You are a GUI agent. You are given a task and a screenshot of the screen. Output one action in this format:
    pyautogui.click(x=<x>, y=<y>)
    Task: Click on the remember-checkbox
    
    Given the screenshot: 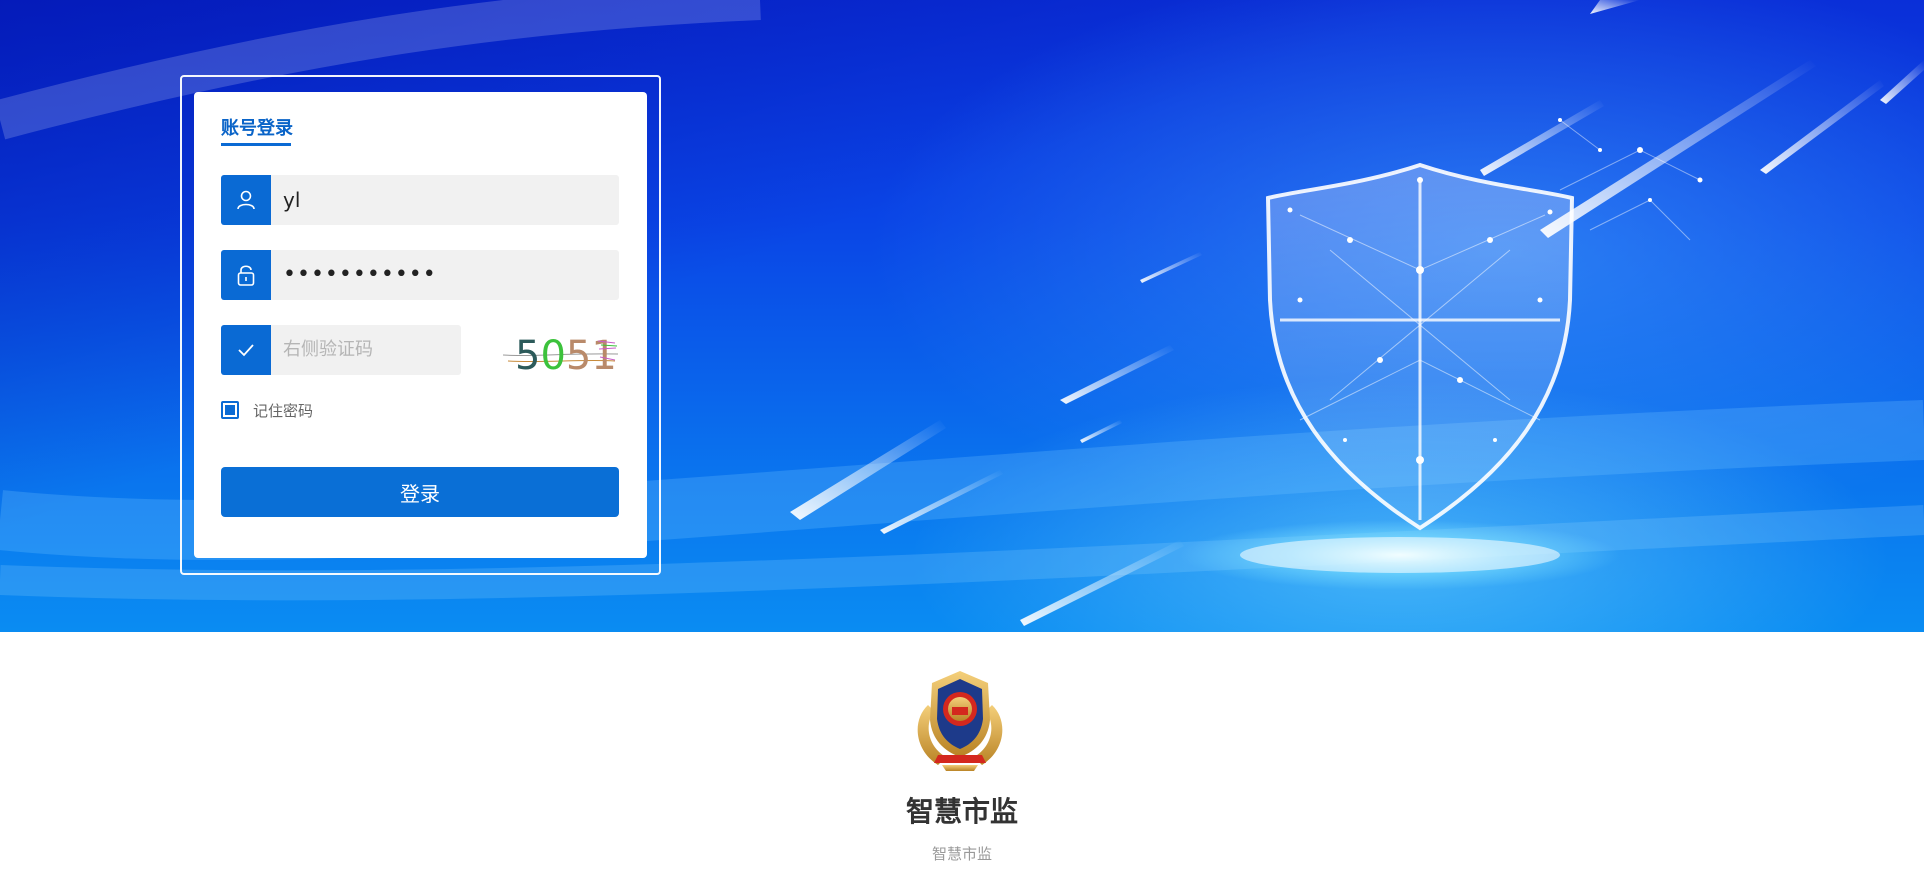 What is the action you would take?
    pyautogui.click(x=230, y=410)
    